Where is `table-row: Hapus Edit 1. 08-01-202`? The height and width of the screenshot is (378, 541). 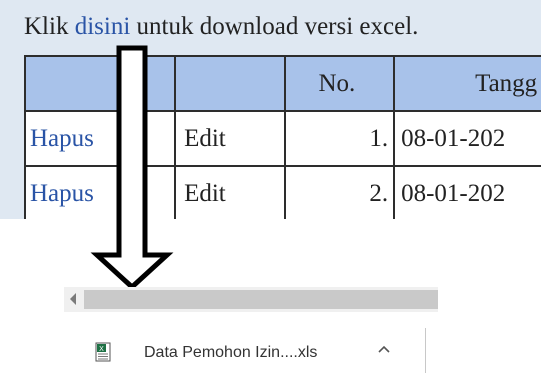
table-row: Hapus Edit 1. 08-01-202 is located at coordinates (282, 138).